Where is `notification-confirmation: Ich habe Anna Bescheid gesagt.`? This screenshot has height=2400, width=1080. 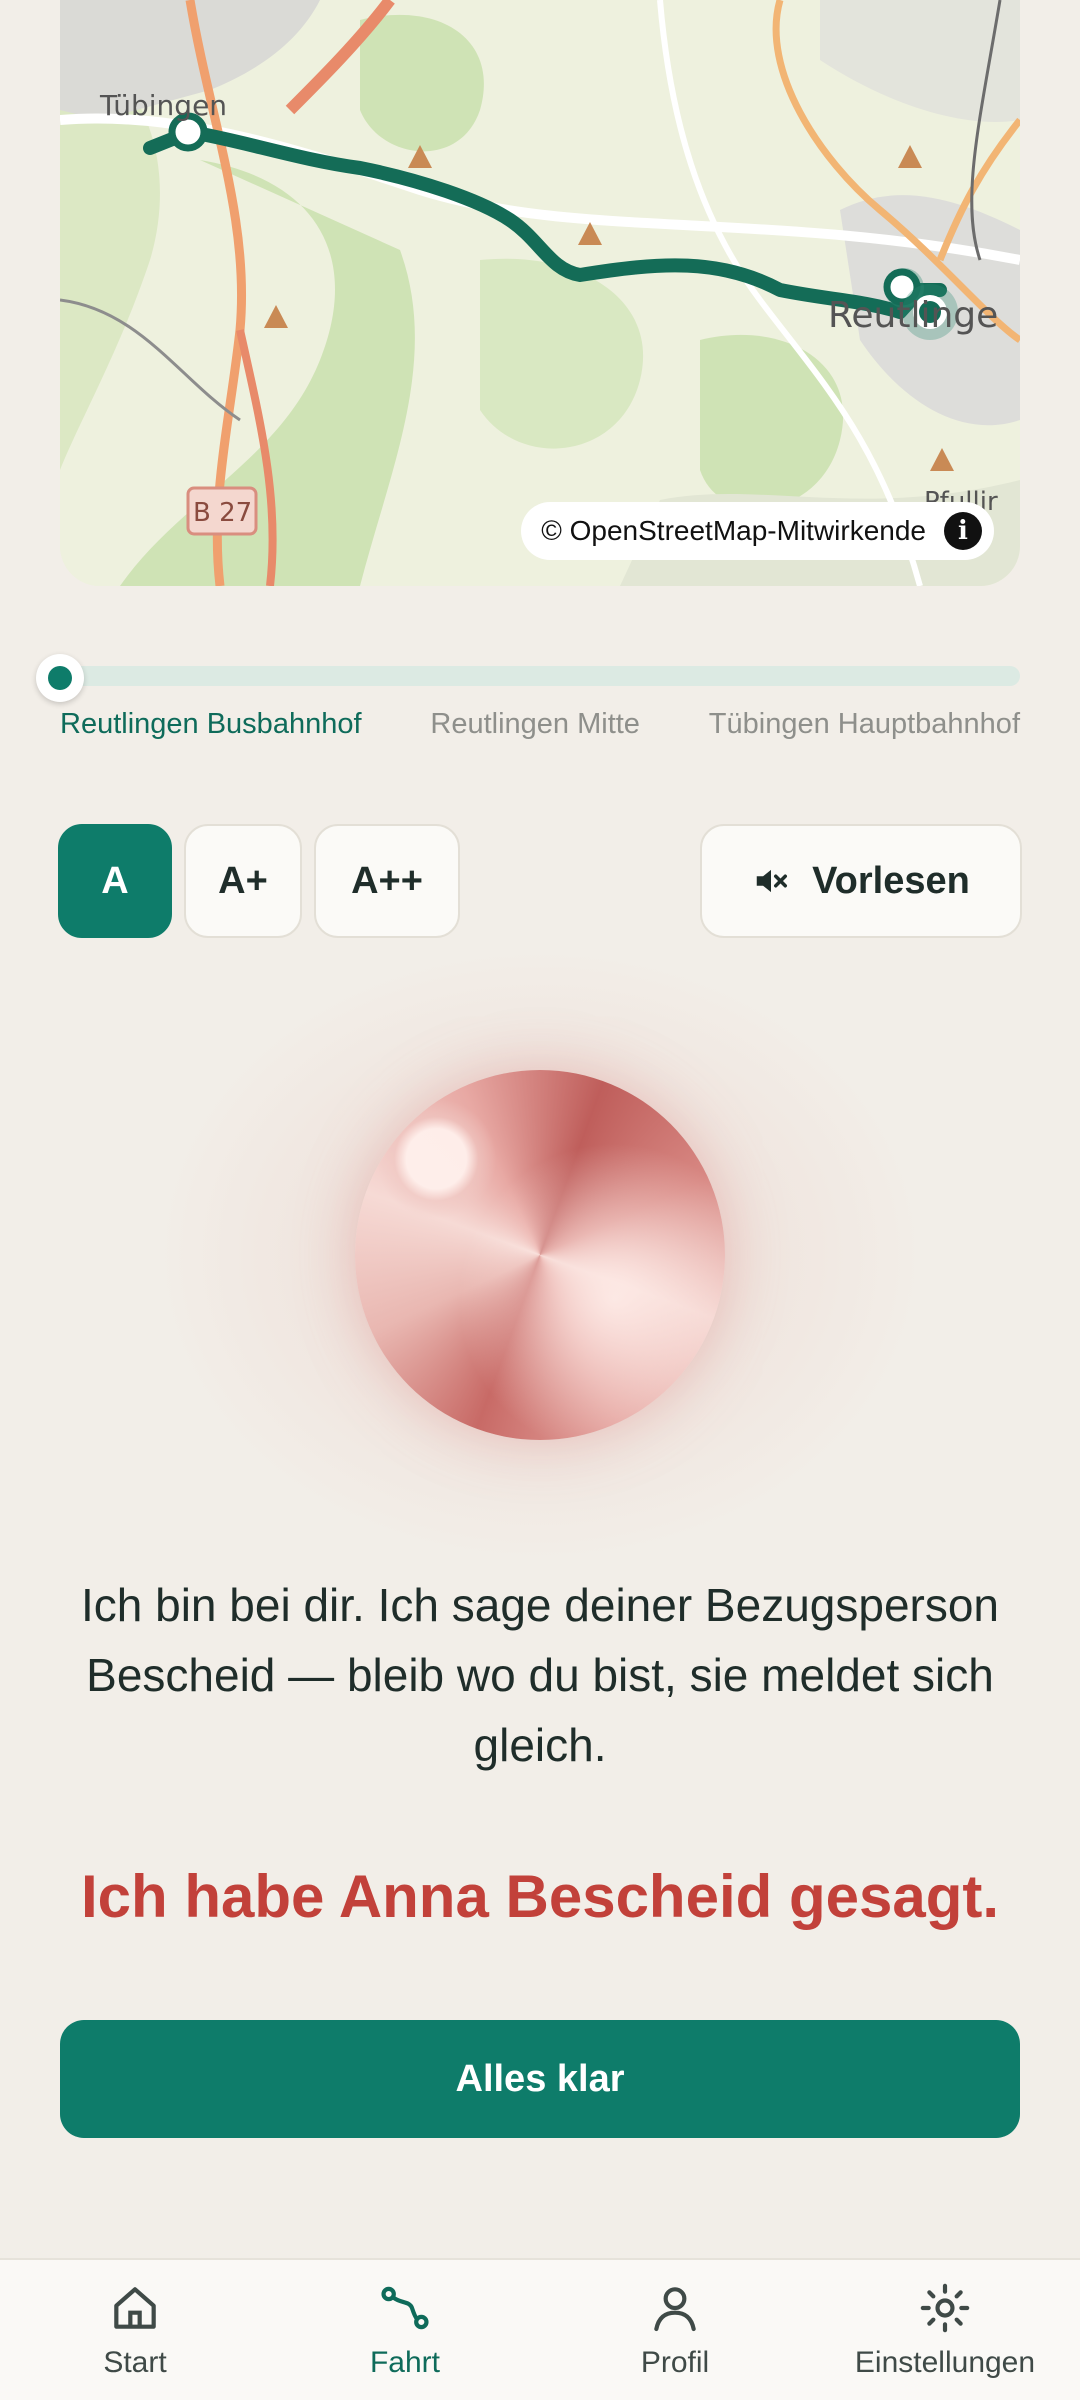
notification-confirmation: Ich habe Anna Bescheid gesagt. is located at coordinates (540, 1896).